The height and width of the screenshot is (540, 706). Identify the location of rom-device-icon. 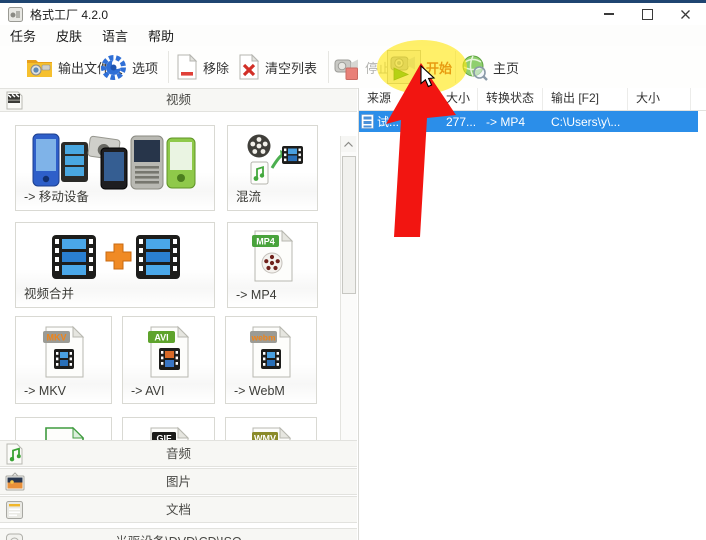
(14, 535).